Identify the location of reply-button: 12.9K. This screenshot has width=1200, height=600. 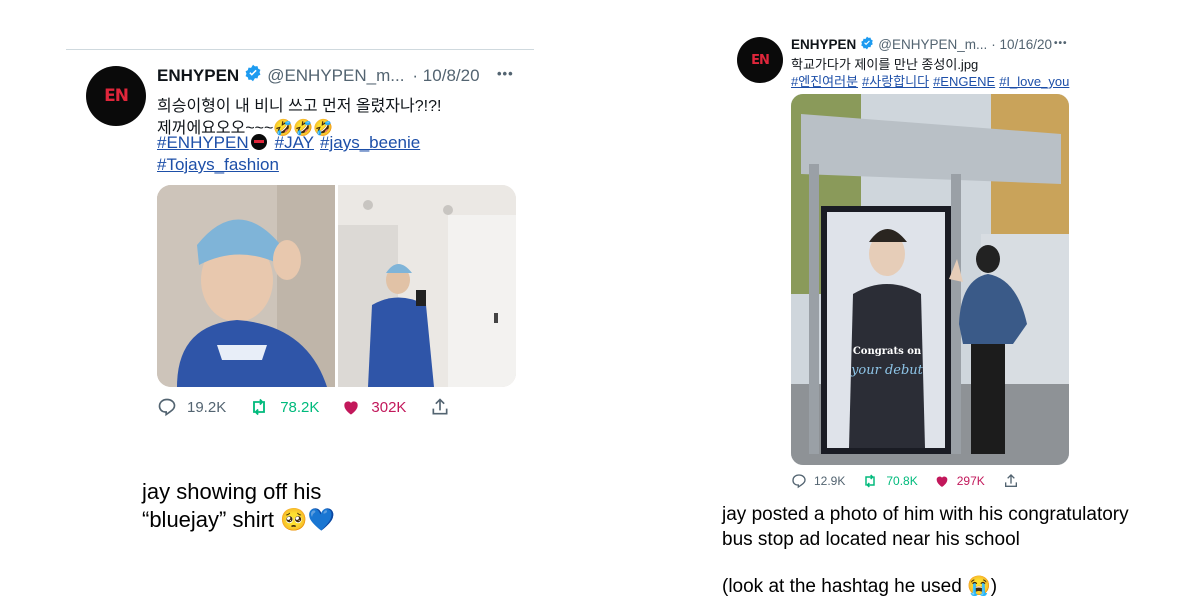
(818, 481).